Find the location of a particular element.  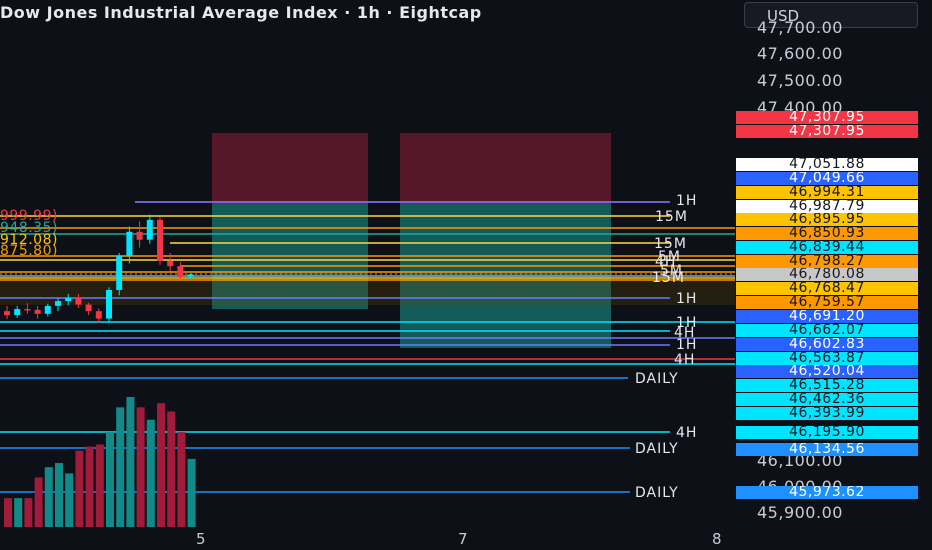

left-level-label-4: 875.80) is located at coordinates (29, 251).